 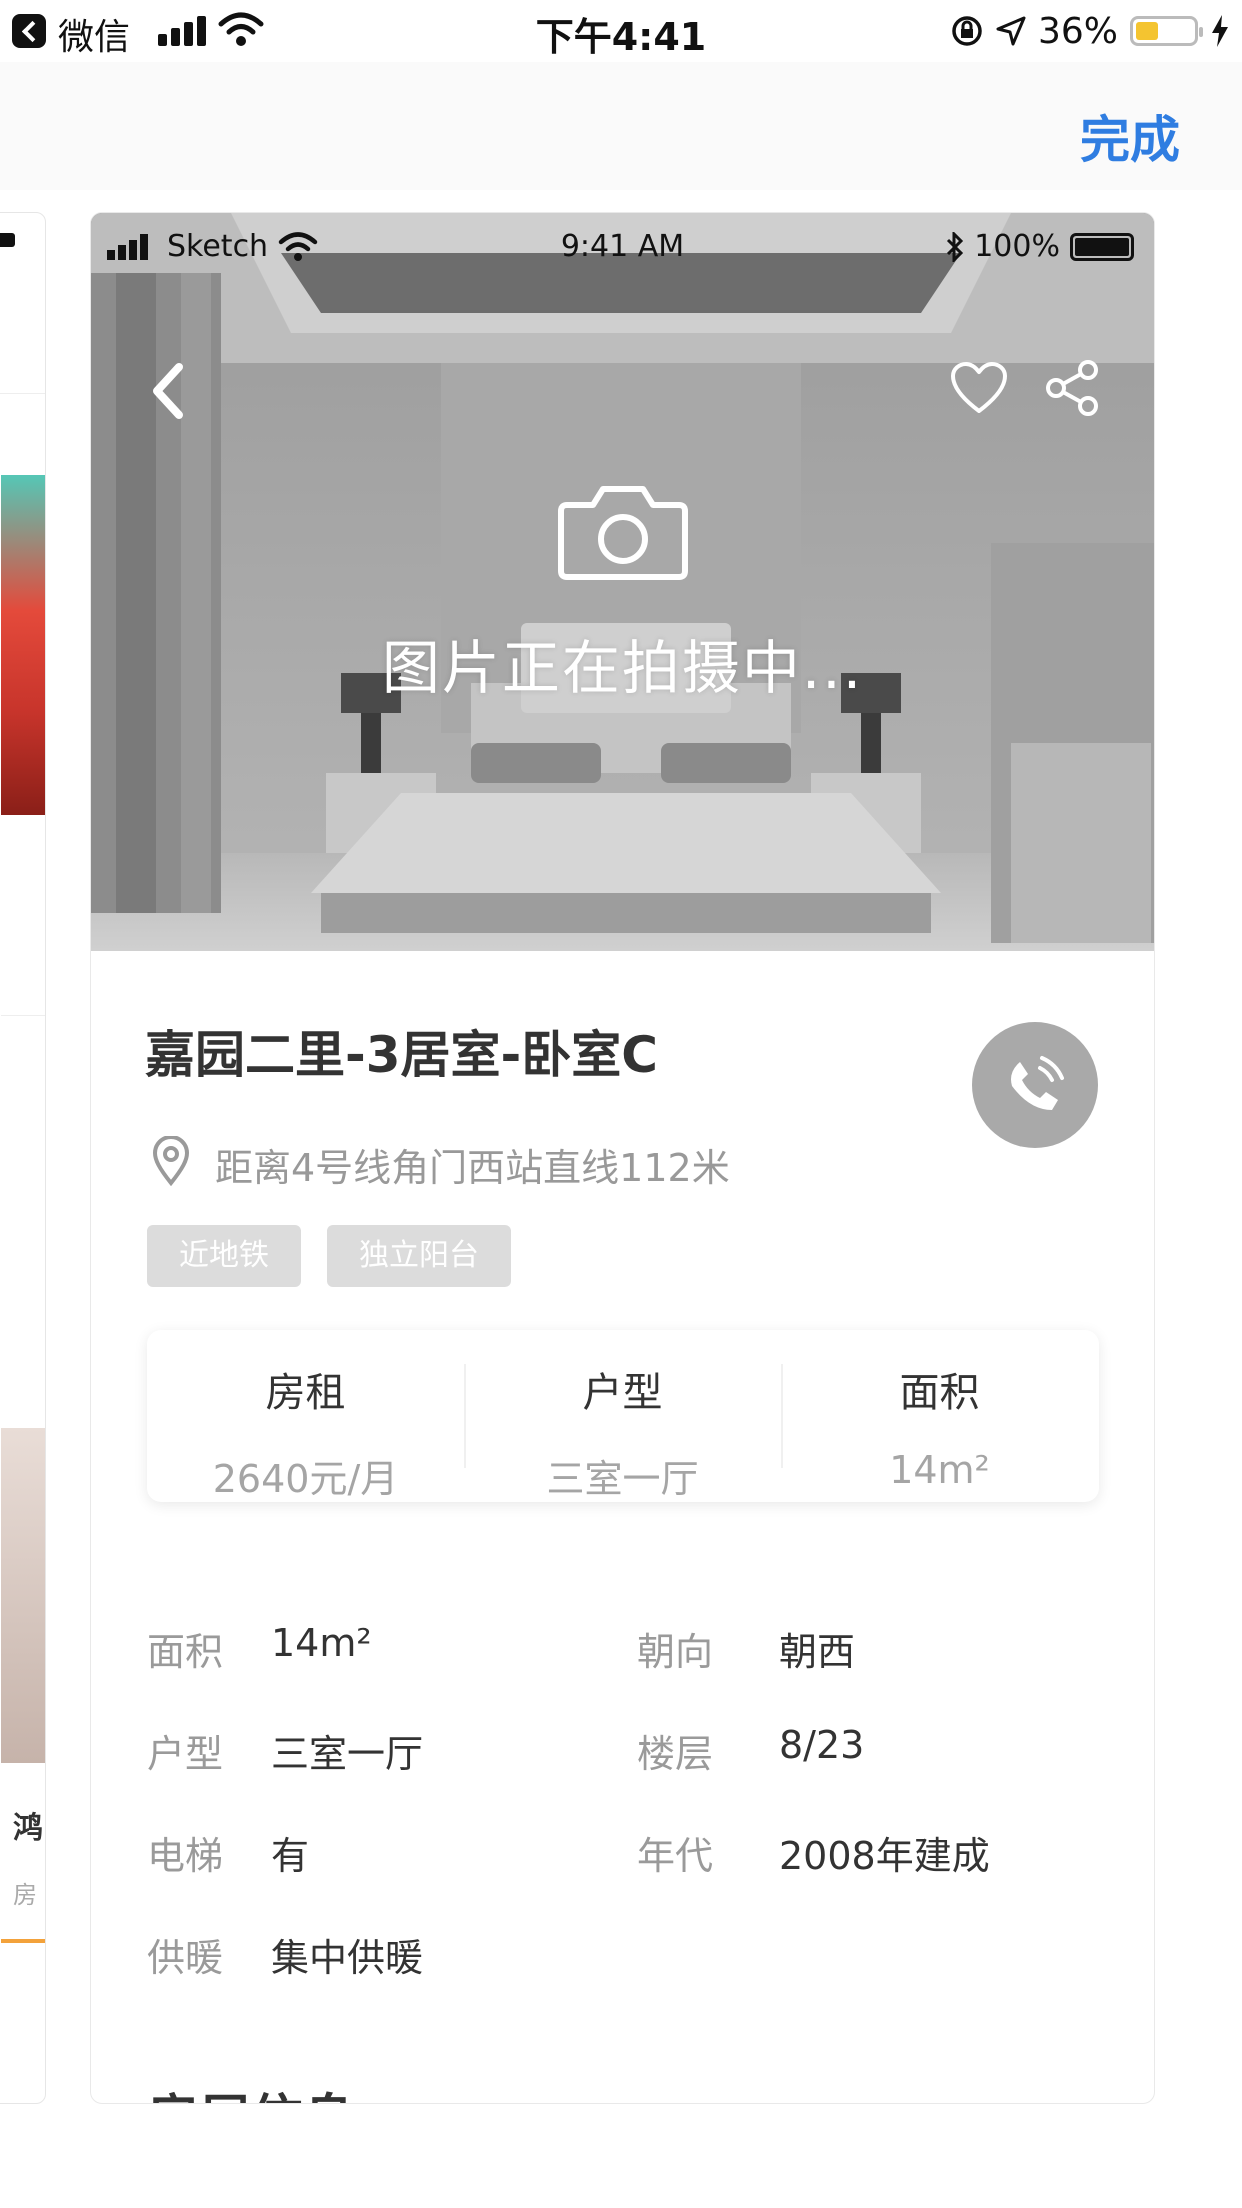 What do you see at coordinates (1166, 31) in the screenshot?
I see `battery-icon` at bounding box center [1166, 31].